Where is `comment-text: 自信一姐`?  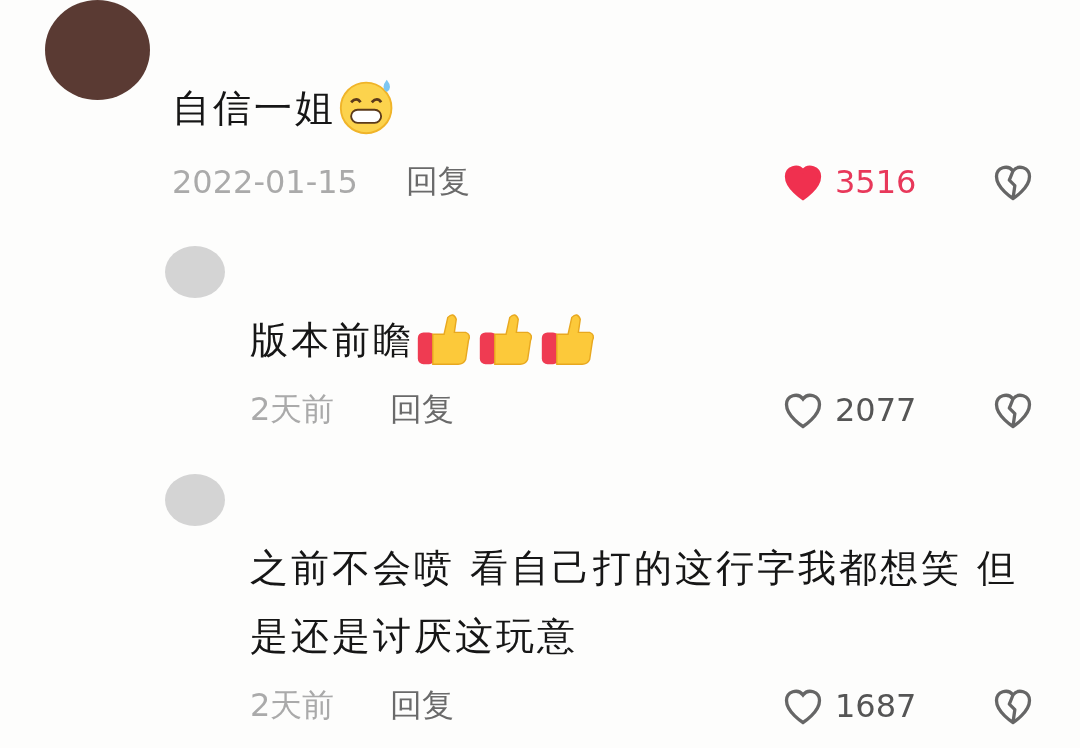 comment-text: 自信一姐 is located at coordinates (603, 108).